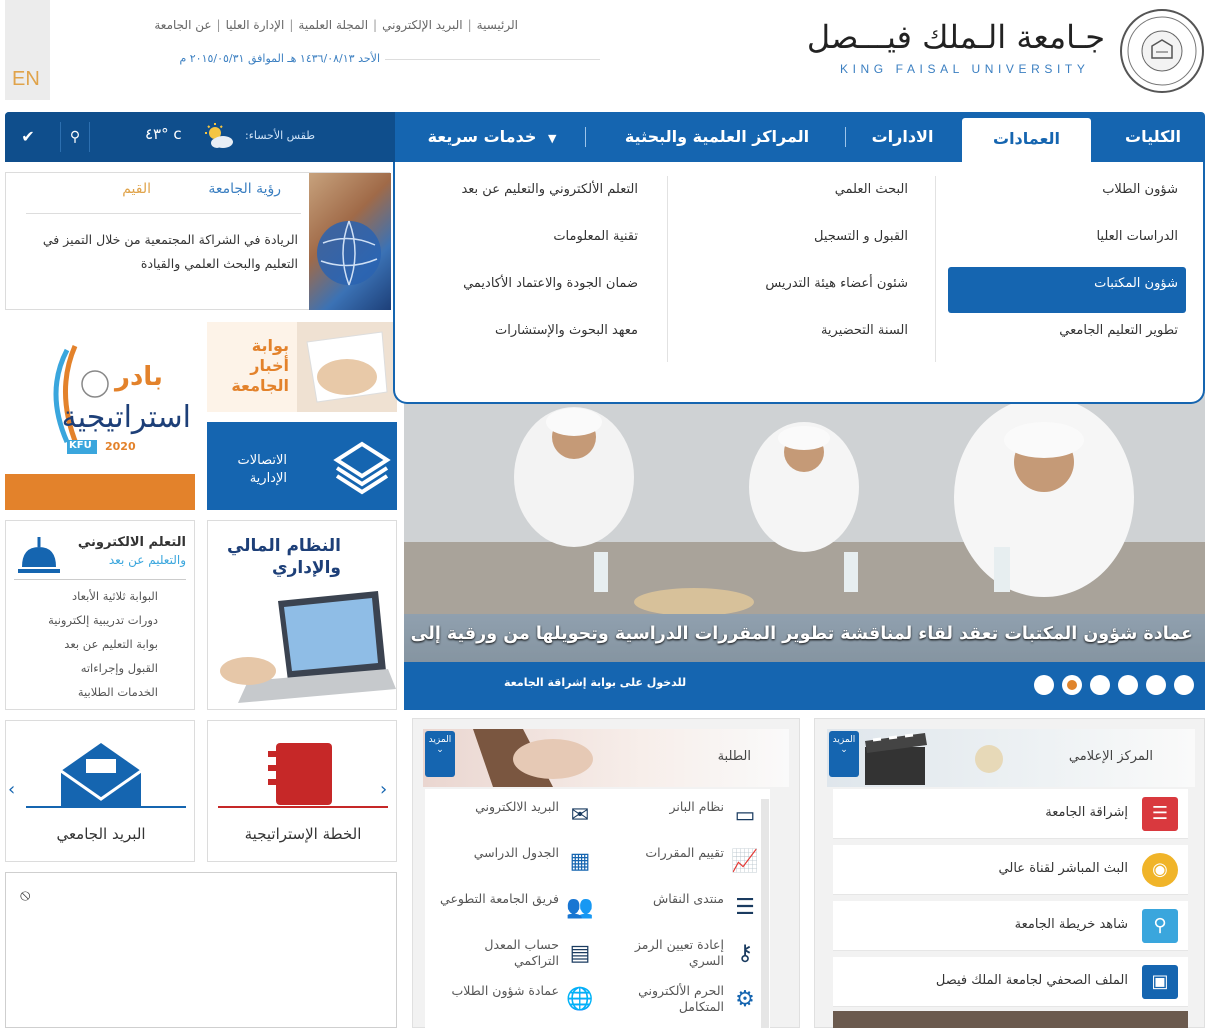  What do you see at coordinates (1162, 51) in the screenshot?
I see `university-seal-icon` at bounding box center [1162, 51].